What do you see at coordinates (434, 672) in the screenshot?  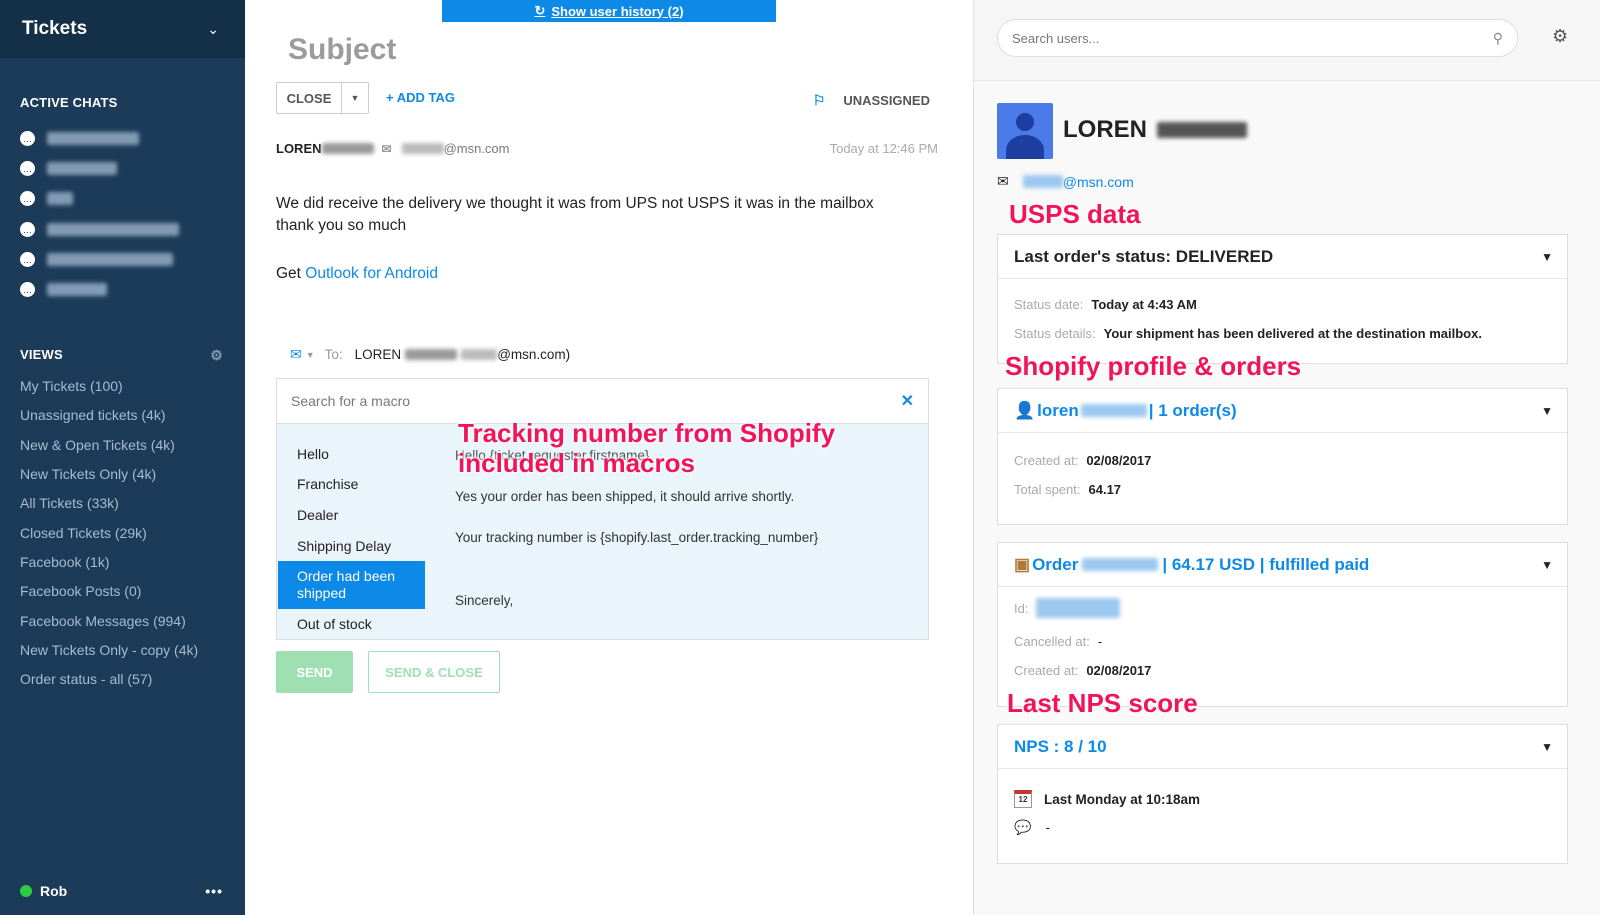 I see `send-and-close-button: SEND & CLOSE` at bounding box center [434, 672].